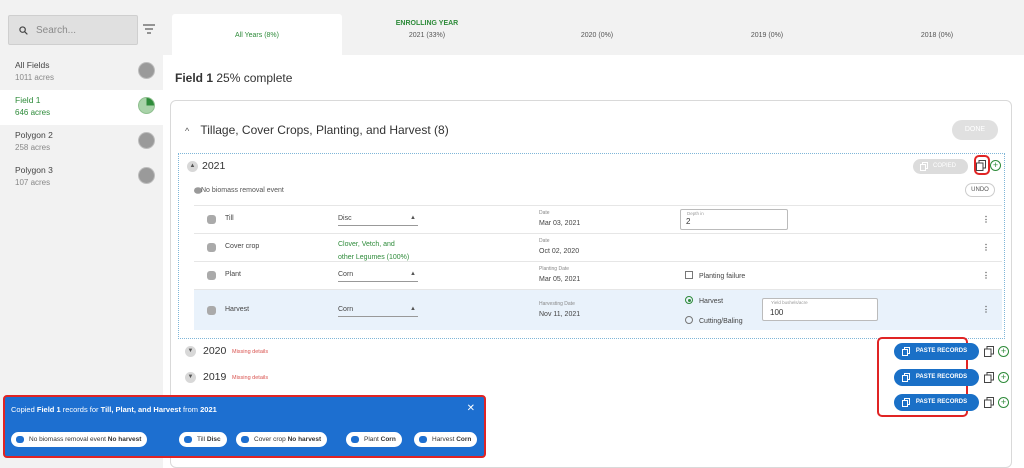  I want to click on date-value: Mar 03, 2021, so click(559, 223).